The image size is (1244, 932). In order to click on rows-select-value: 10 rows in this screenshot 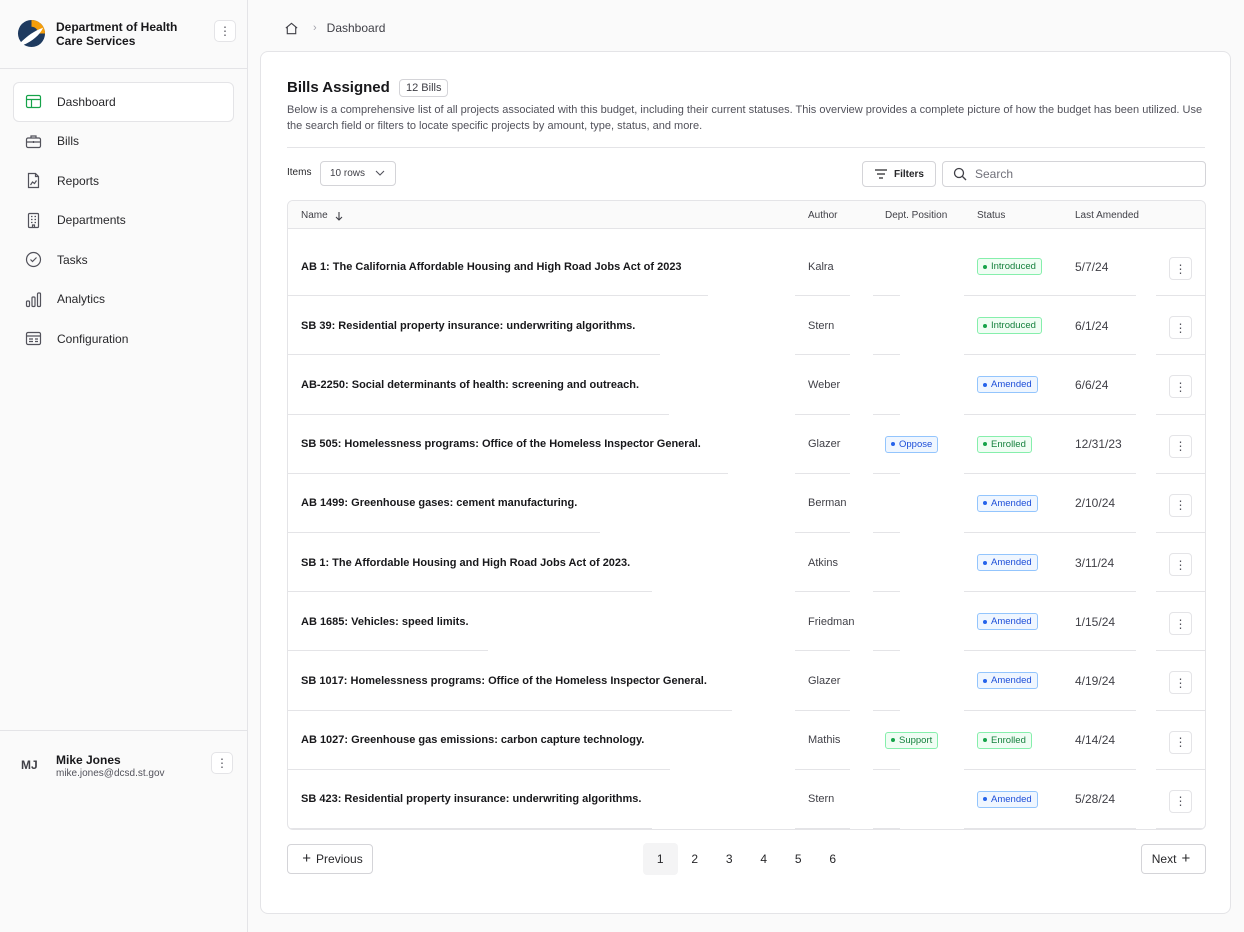, I will do `click(348, 173)`.